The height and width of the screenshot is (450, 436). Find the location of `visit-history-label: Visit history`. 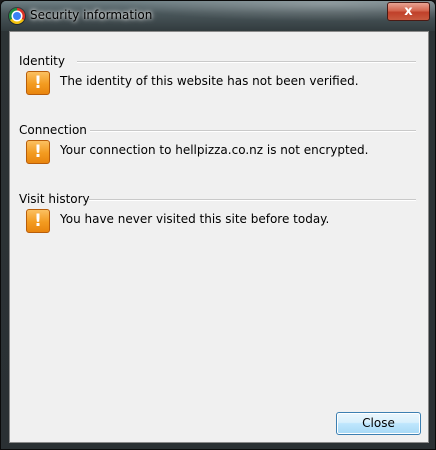

visit-history-label: Visit history is located at coordinates (54, 199).